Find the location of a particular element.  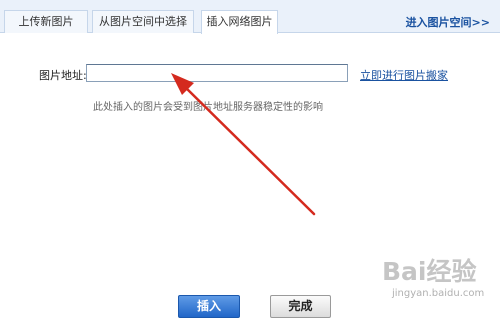

insert-button: 插入 is located at coordinates (209, 306).